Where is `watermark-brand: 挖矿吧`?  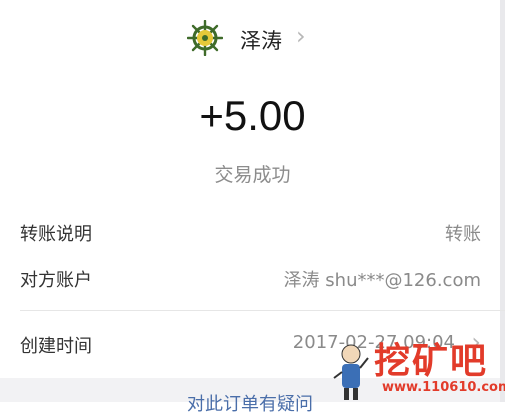 watermark-brand: 挖矿吧 is located at coordinates (431, 361).